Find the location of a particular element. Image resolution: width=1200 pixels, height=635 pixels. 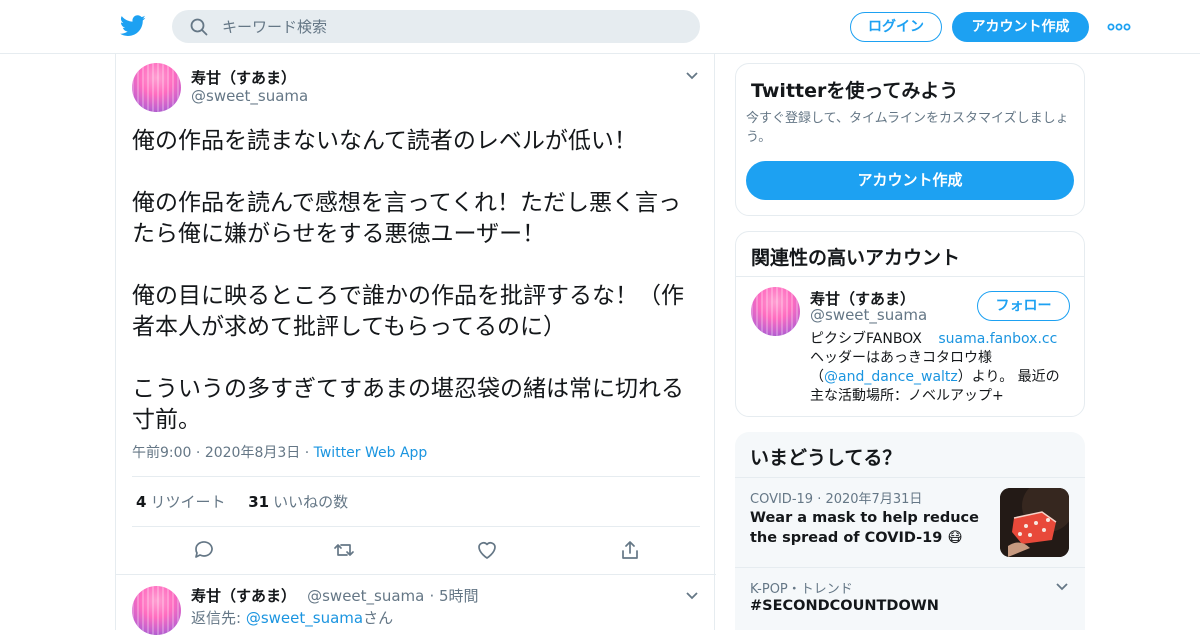

trend-thumbnail is located at coordinates (1034, 522).